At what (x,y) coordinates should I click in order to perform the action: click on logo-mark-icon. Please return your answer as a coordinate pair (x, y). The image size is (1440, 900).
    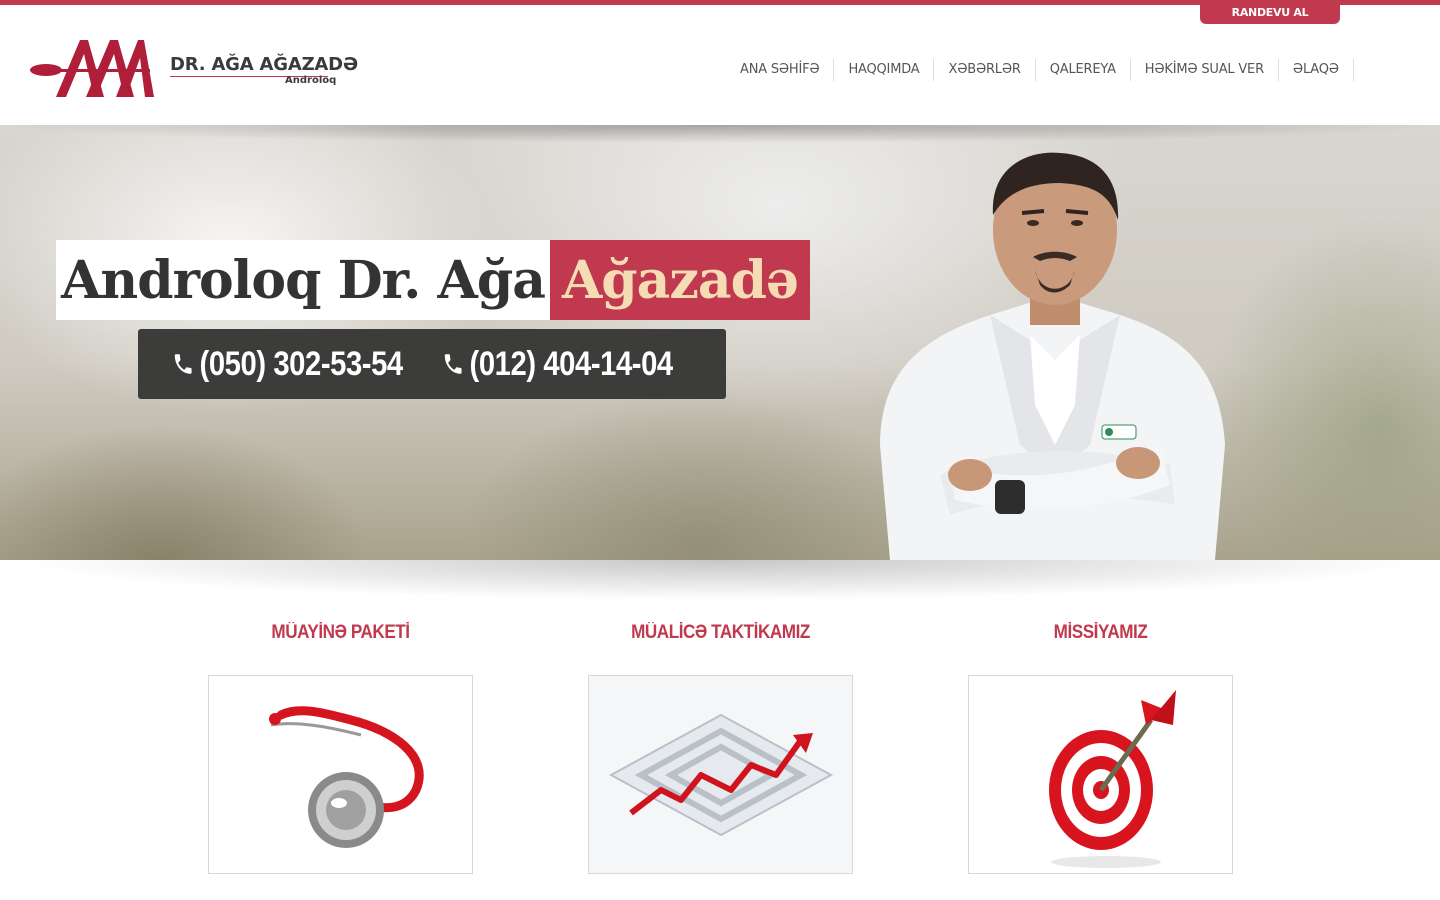
    Looking at the image, I should click on (92, 68).